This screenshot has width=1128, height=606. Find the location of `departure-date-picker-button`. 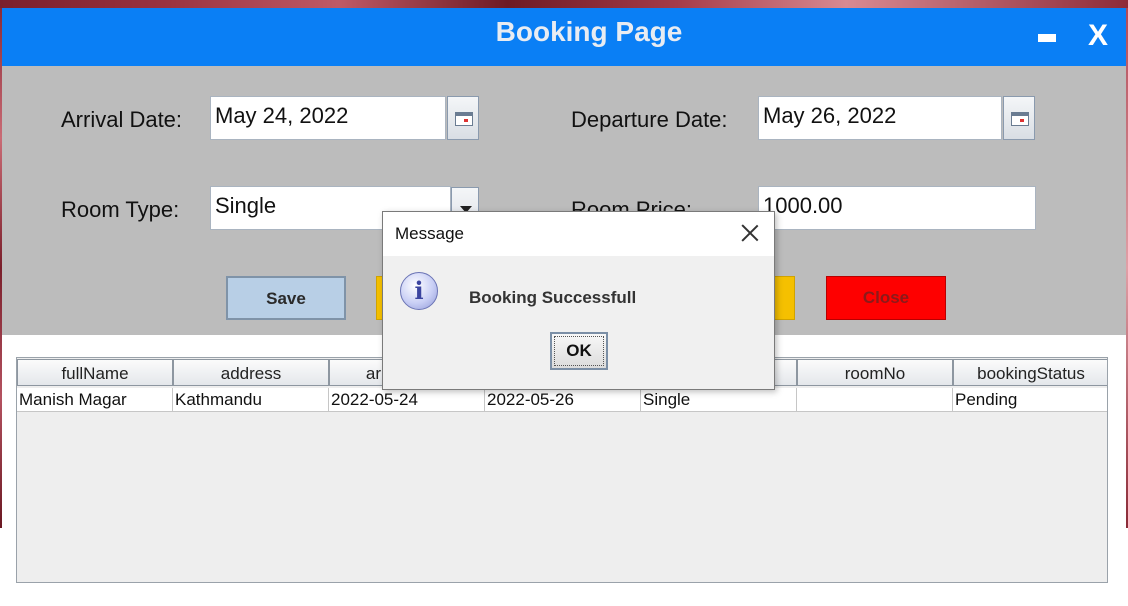

departure-date-picker-button is located at coordinates (1019, 118).